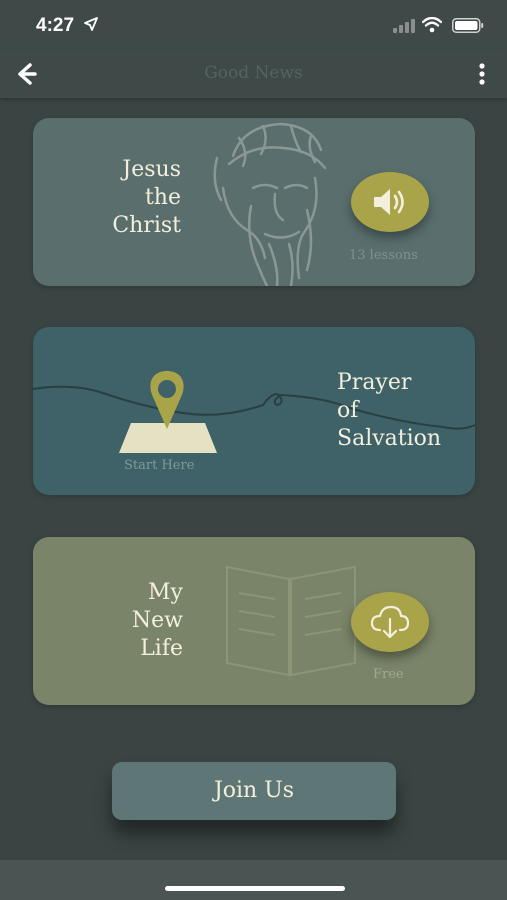 This screenshot has height=900, width=507. Describe the element at coordinates (157, 620) in the screenshot. I see `card-title: My New Life` at that location.